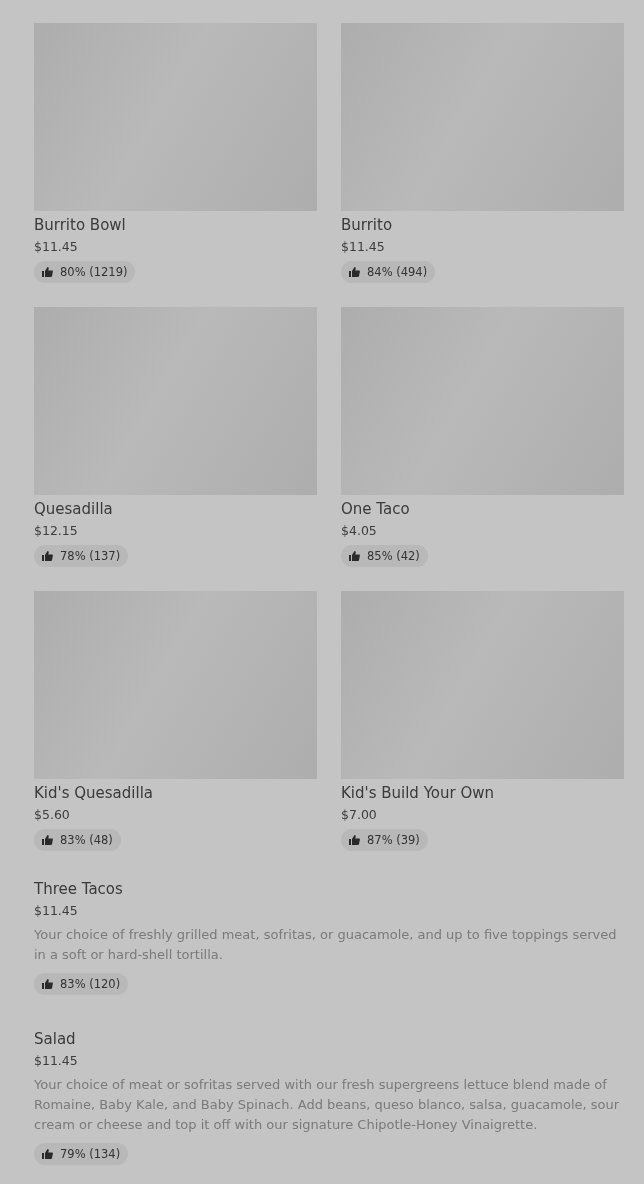  What do you see at coordinates (77, 840) in the screenshot?
I see `rating-badge: 83% (48)` at bounding box center [77, 840].